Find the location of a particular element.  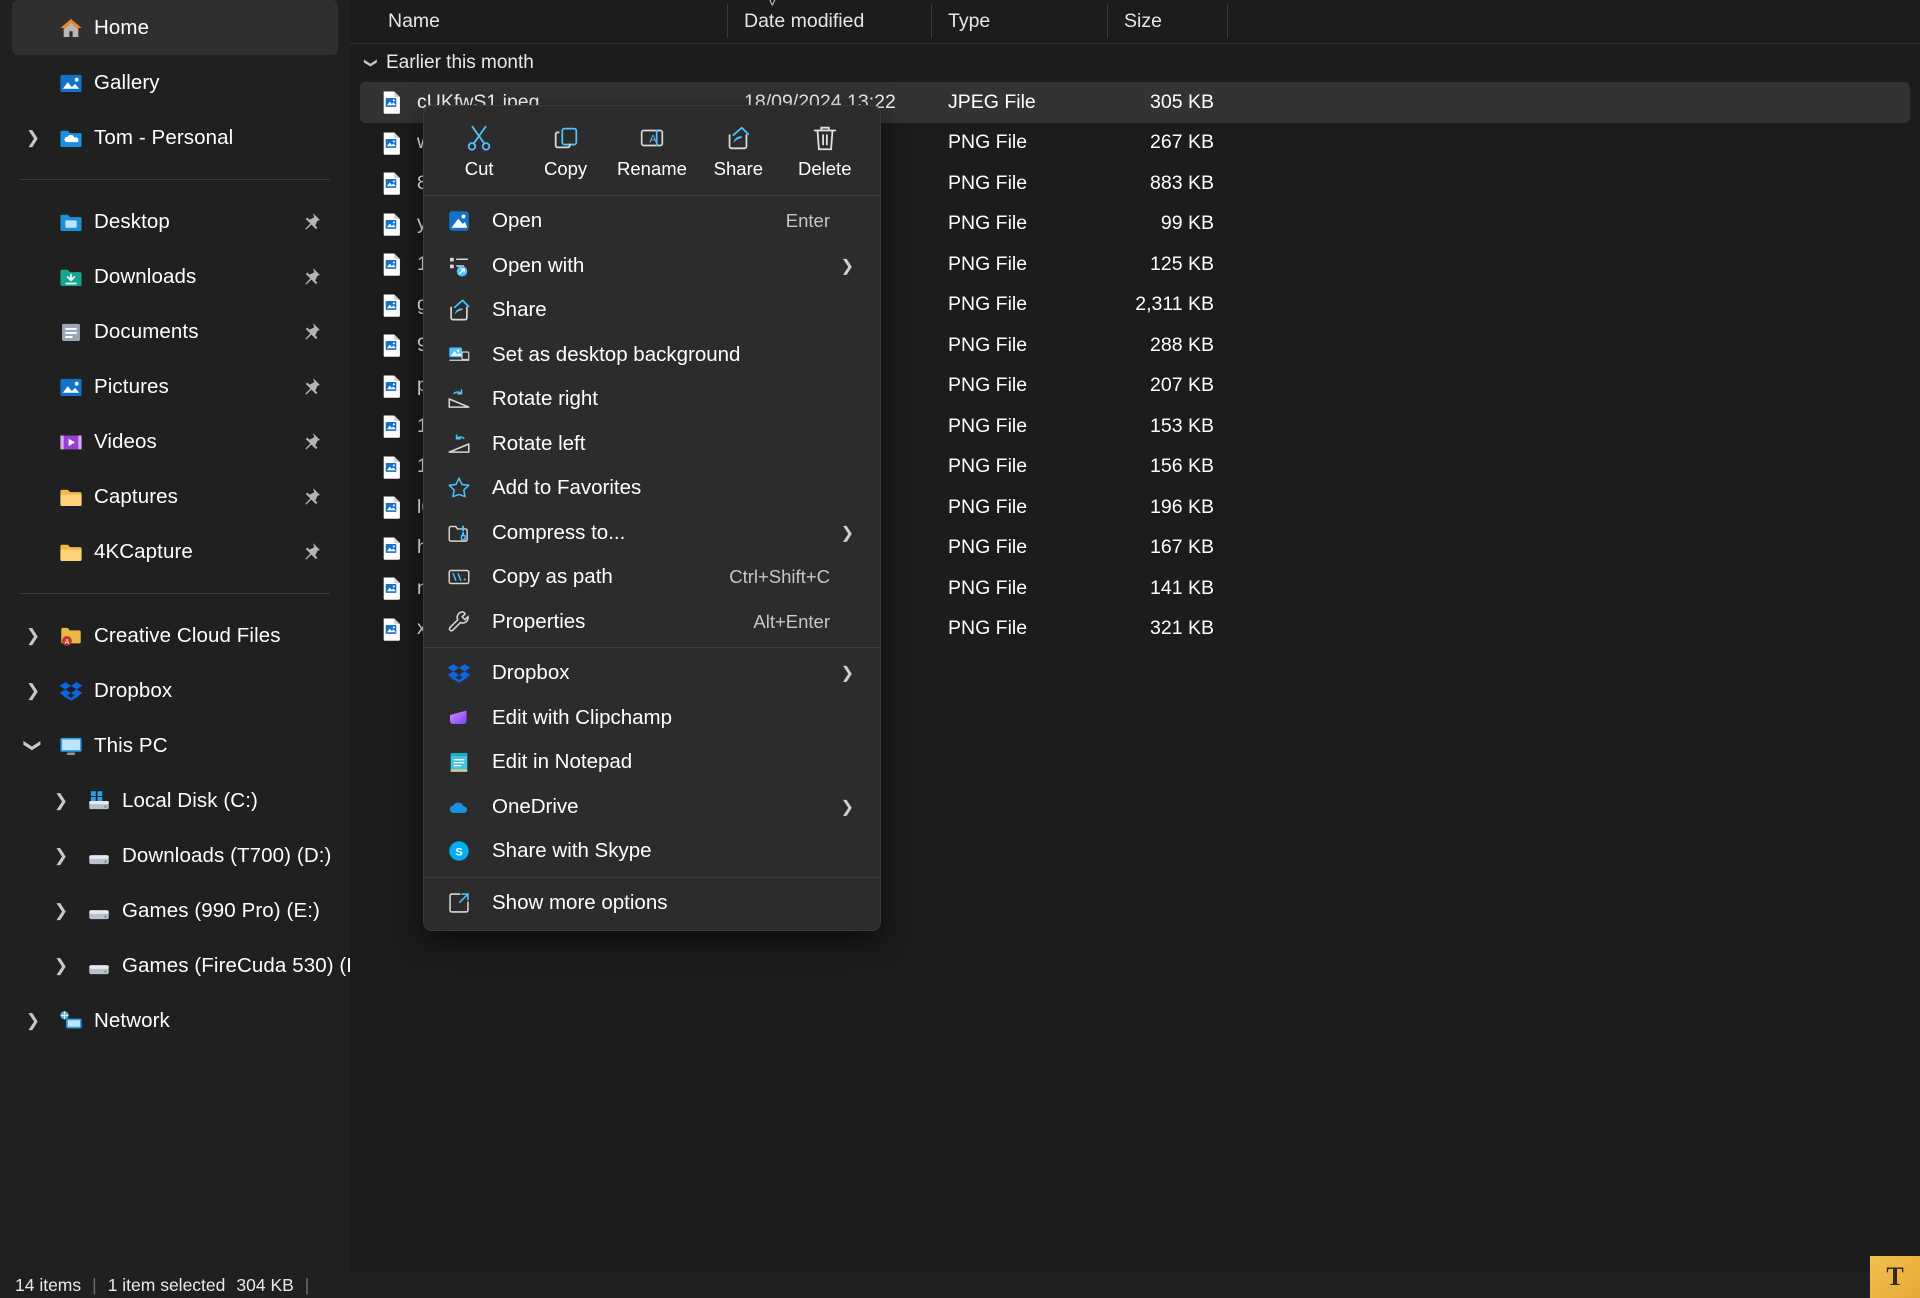

sidebar-item-home: ❯Home is located at coordinates (175, 27).